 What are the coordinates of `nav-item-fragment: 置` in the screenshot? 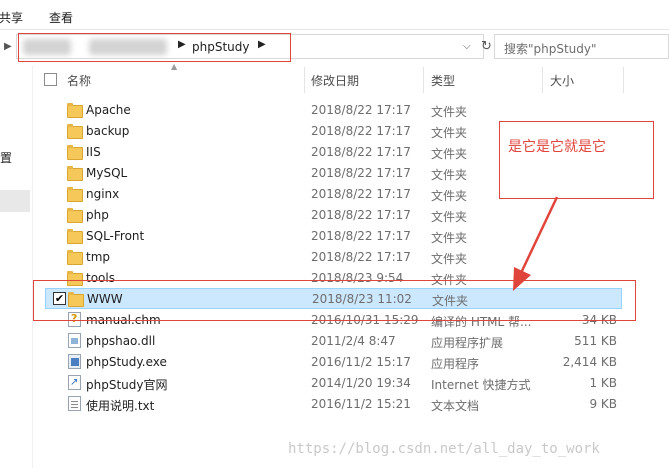 It's located at (6, 157).